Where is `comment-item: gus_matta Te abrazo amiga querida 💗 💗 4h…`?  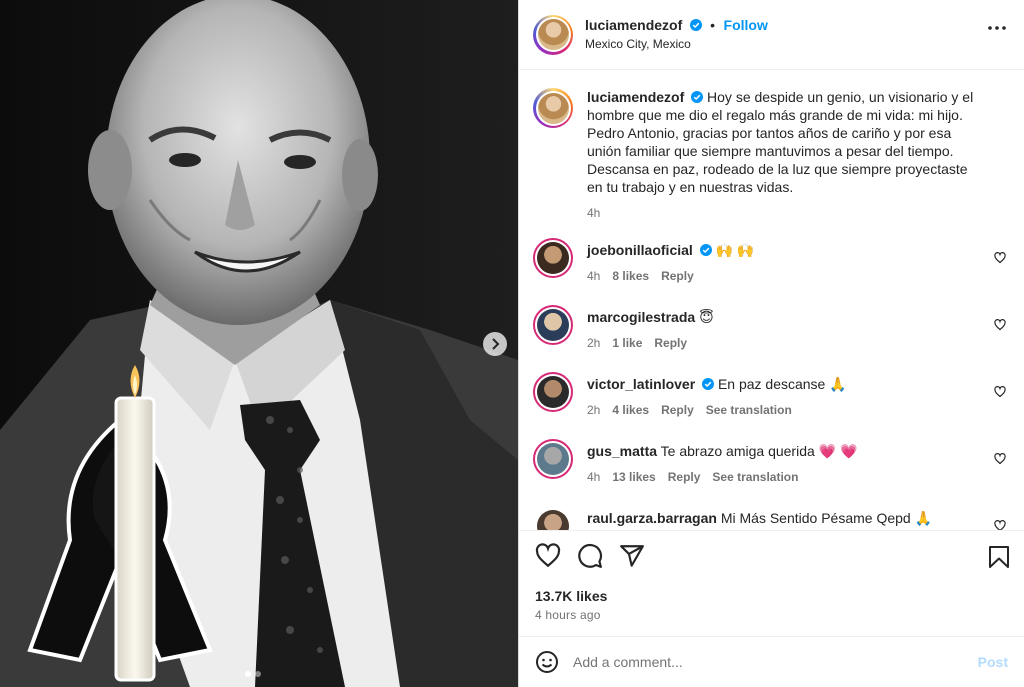 comment-item: gus_matta Te abrazo amiga querida 💗 💗 4h… is located at coordinates (771, 472).